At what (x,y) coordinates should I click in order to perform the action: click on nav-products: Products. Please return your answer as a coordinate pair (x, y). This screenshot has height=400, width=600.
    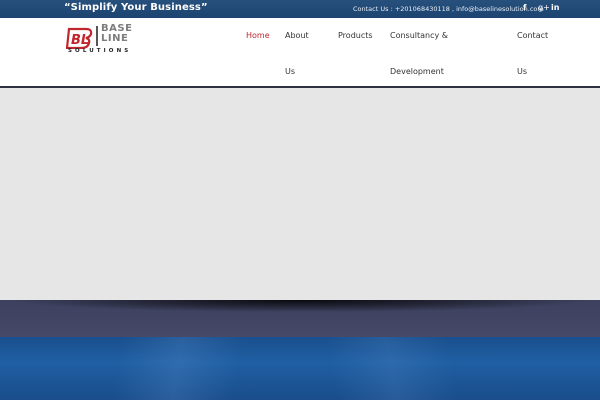
    Looking at the image, I should click on (355, 35).